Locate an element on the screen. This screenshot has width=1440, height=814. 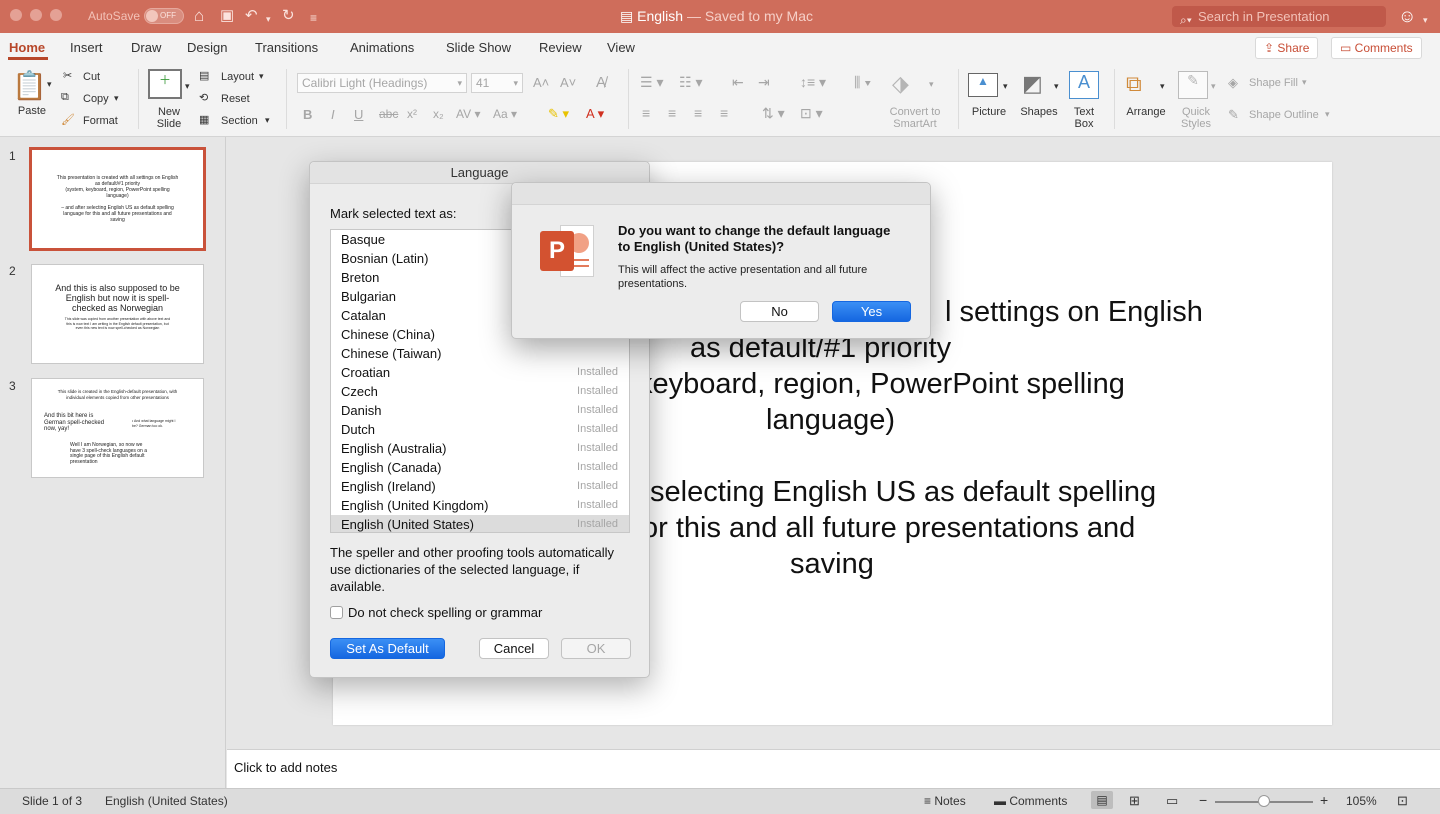
set-as-default-button: Set As Default is located at coordinates (387, 648).